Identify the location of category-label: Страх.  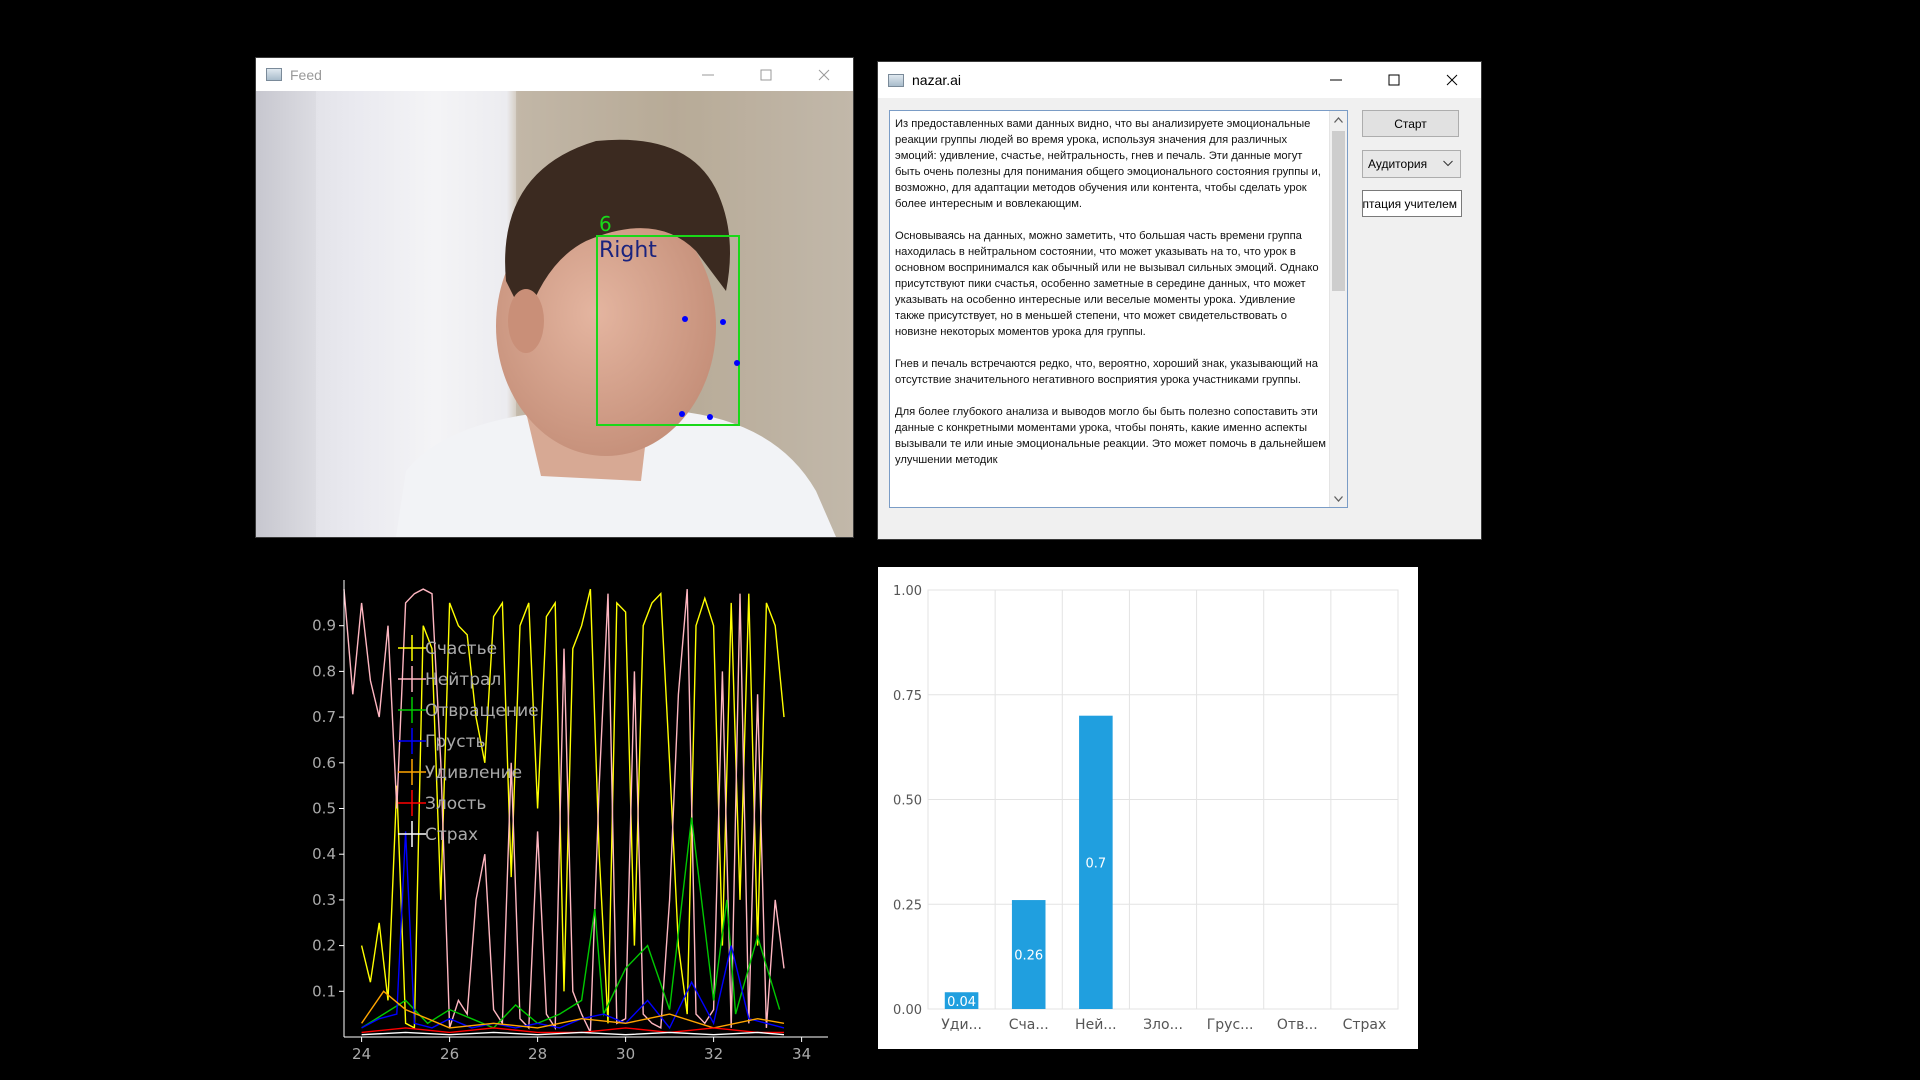
(1365, 1025).